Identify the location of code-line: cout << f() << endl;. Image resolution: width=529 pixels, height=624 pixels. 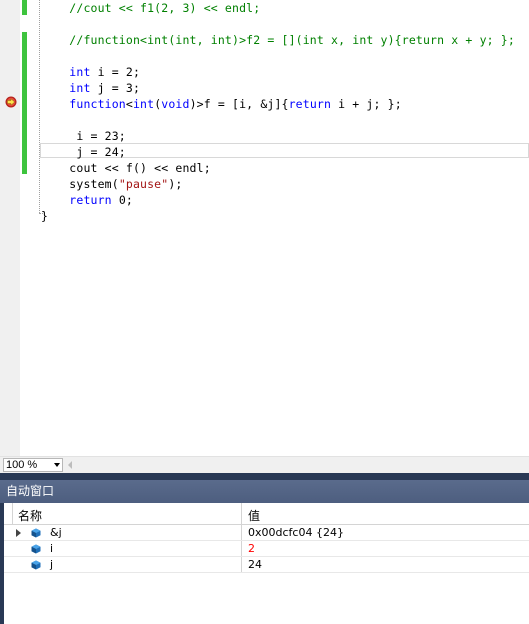
(126, 168).